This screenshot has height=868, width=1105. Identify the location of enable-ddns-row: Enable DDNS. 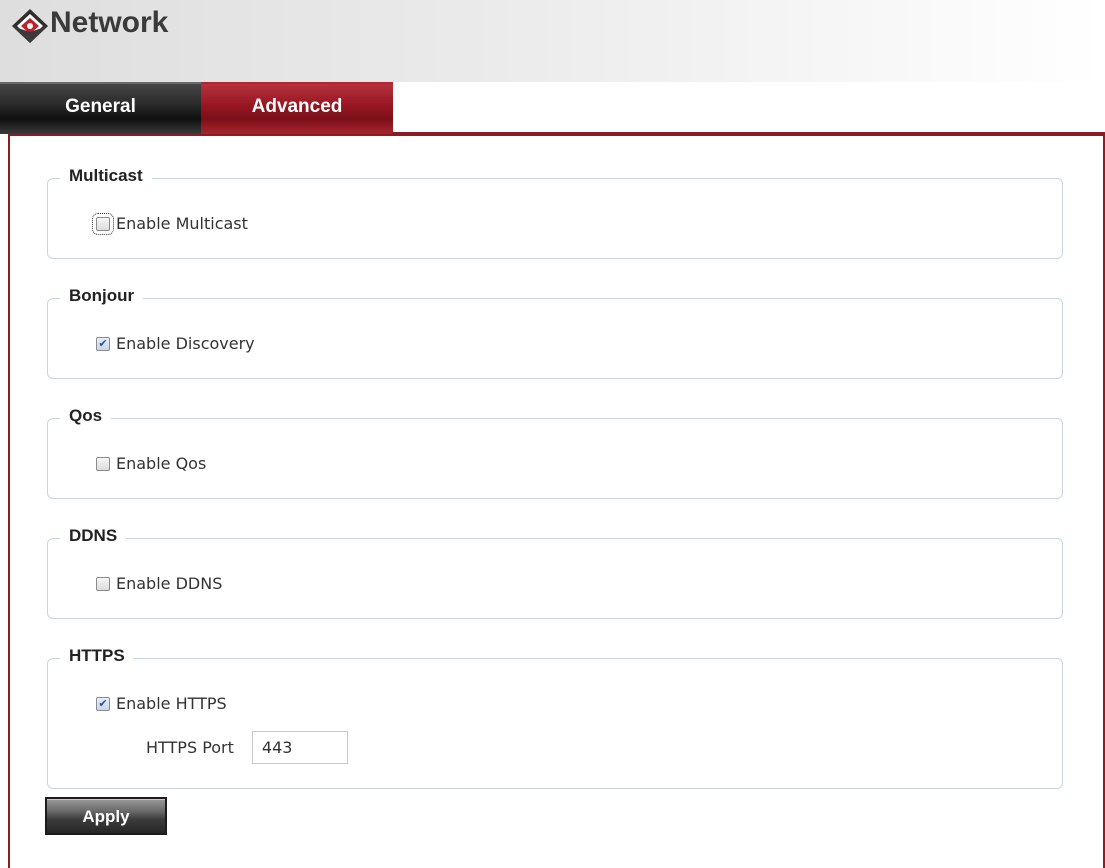
(159, 583).